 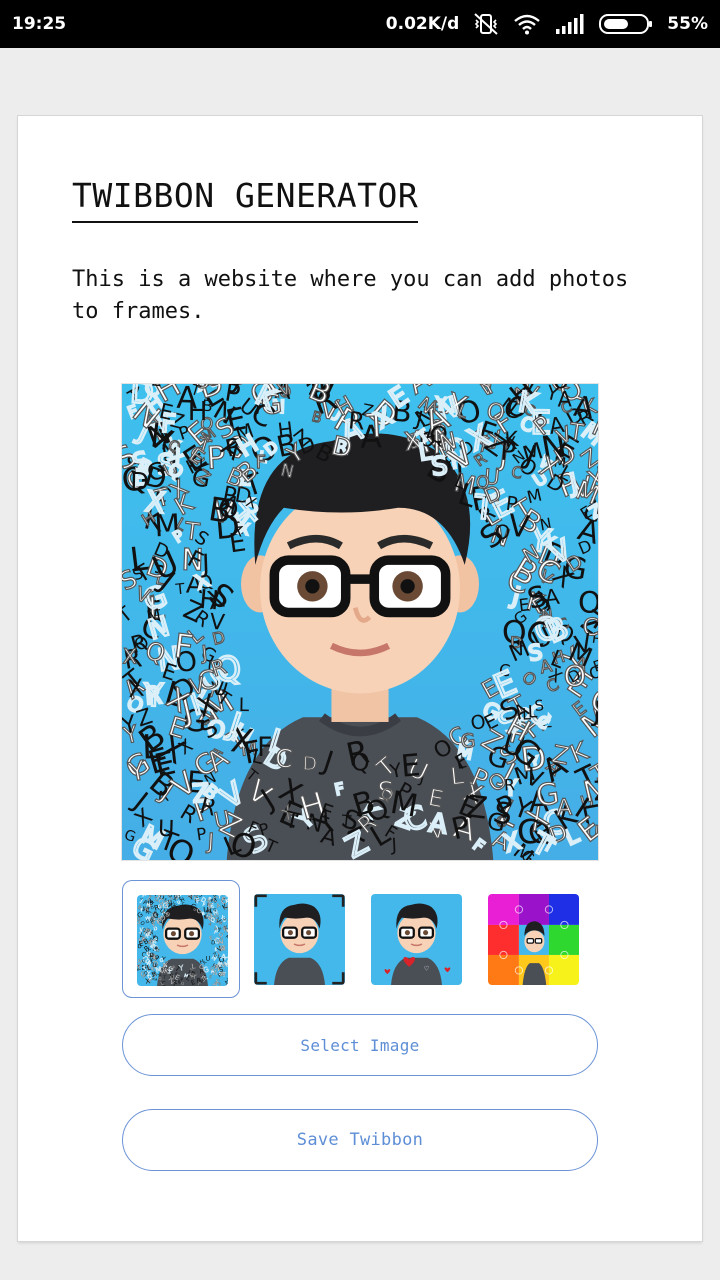 I want to click on battery-percent: 55%, so click(x=687, y=24).